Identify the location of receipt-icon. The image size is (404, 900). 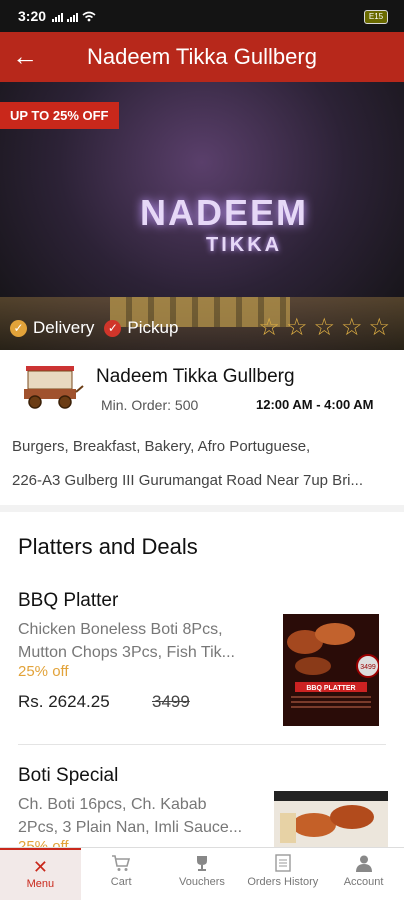
(282, 865).